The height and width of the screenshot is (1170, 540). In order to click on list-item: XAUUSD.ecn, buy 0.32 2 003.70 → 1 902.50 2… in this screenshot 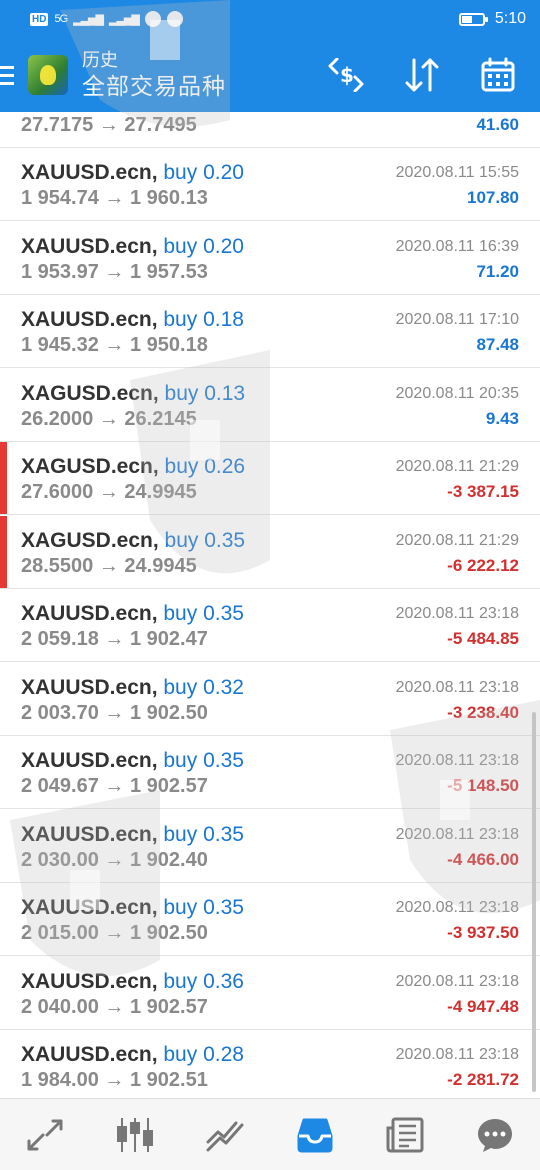, I will do `click(270, 699)`.